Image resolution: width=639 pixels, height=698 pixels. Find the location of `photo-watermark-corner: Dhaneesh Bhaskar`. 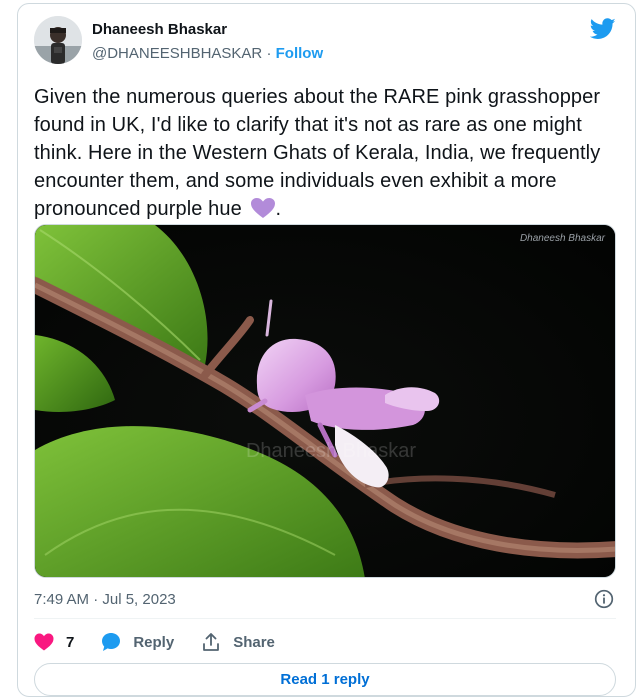

photo-watermark-corner: Dhaneesh Bhaskar is located at coordinates (563, 238).